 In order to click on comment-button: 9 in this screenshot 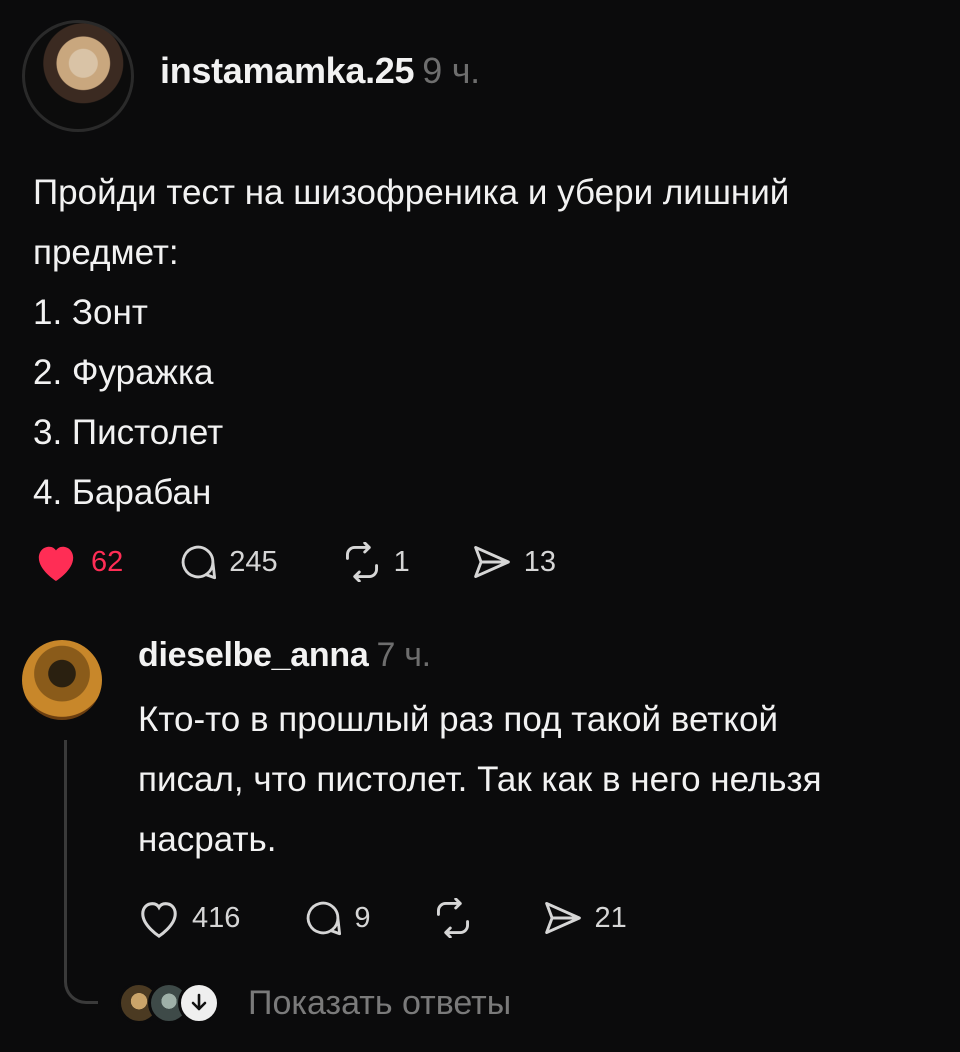, I will do `click(336, 918)`.